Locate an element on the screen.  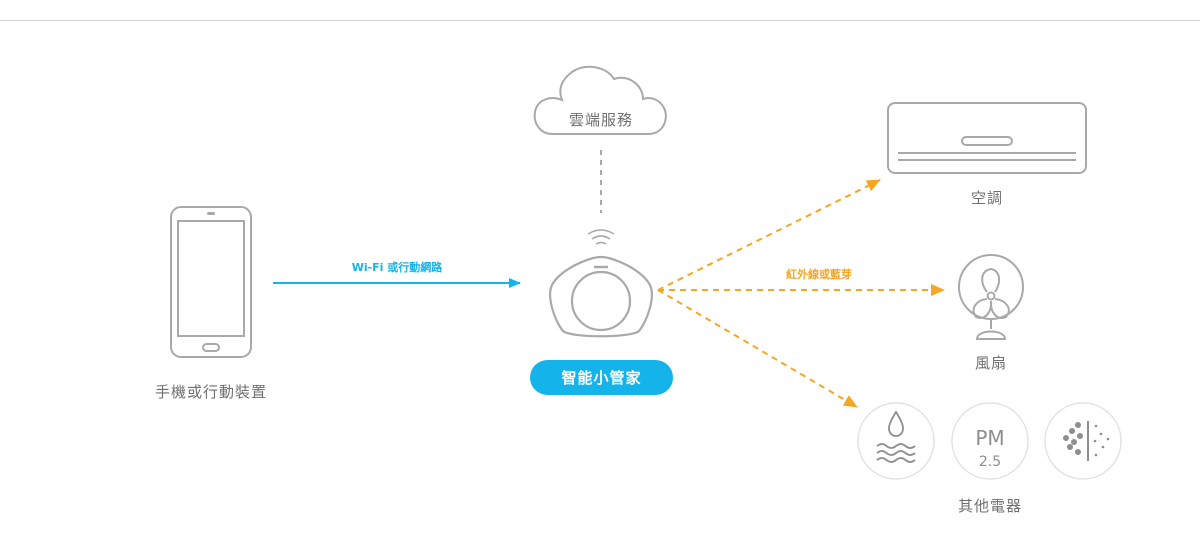
air-conditioner-label: 空調 is located at coordinates (987, 198).